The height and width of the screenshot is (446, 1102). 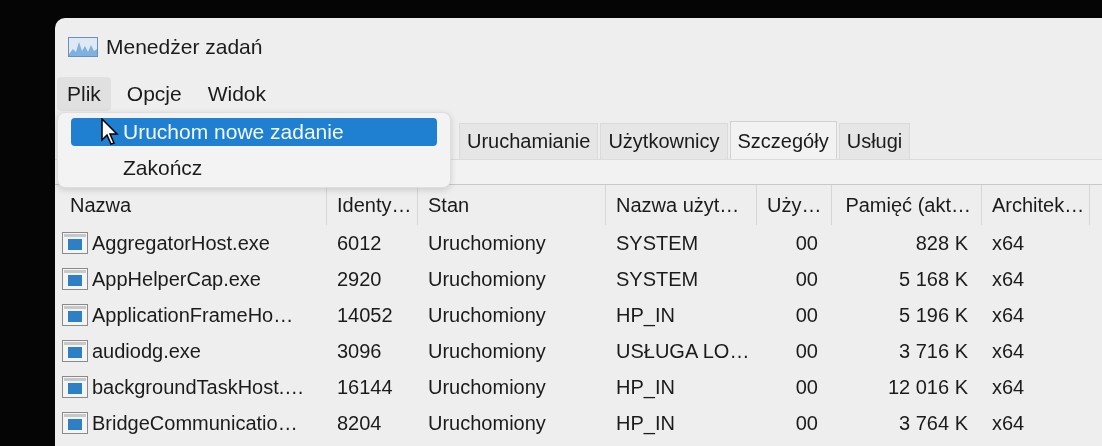 I want to click on table-cell-text: 14052, so click(x=365, y=315).